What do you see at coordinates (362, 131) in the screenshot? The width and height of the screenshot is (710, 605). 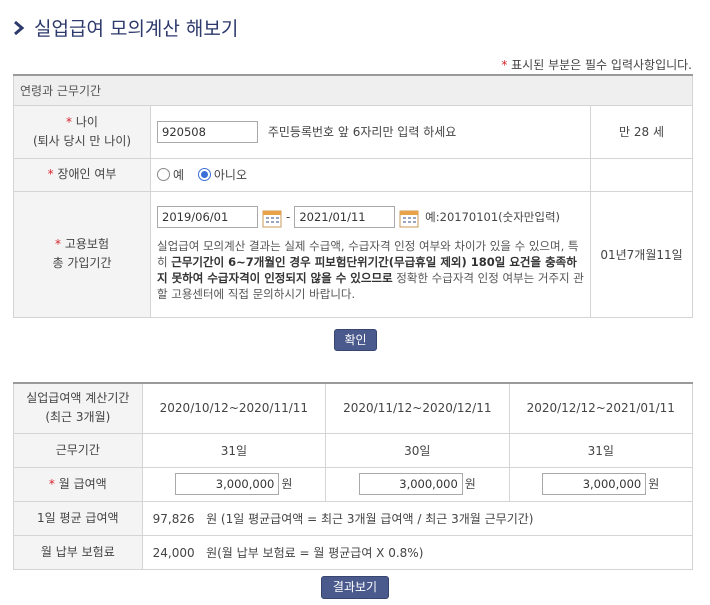 I see `birthdate-hint: 주민등록번호 앞 6자리만 입력 하세요` at bounding box center [362, 131].